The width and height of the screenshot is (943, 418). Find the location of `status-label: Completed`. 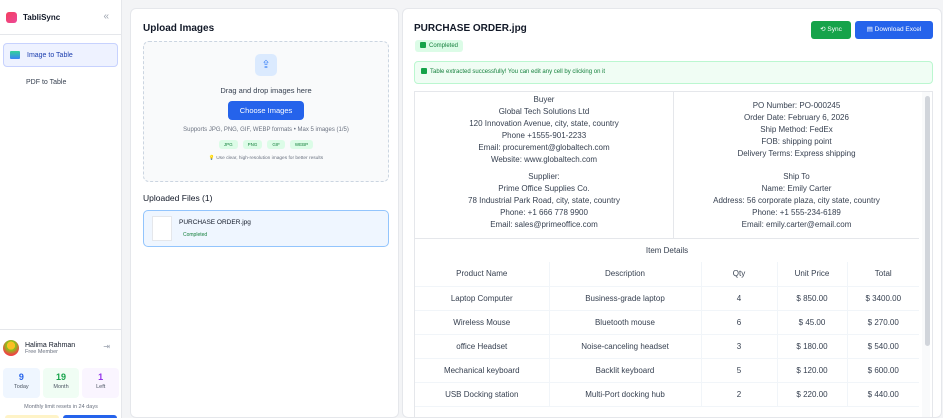

status-label: Completed is located at coordinates (444, 46).